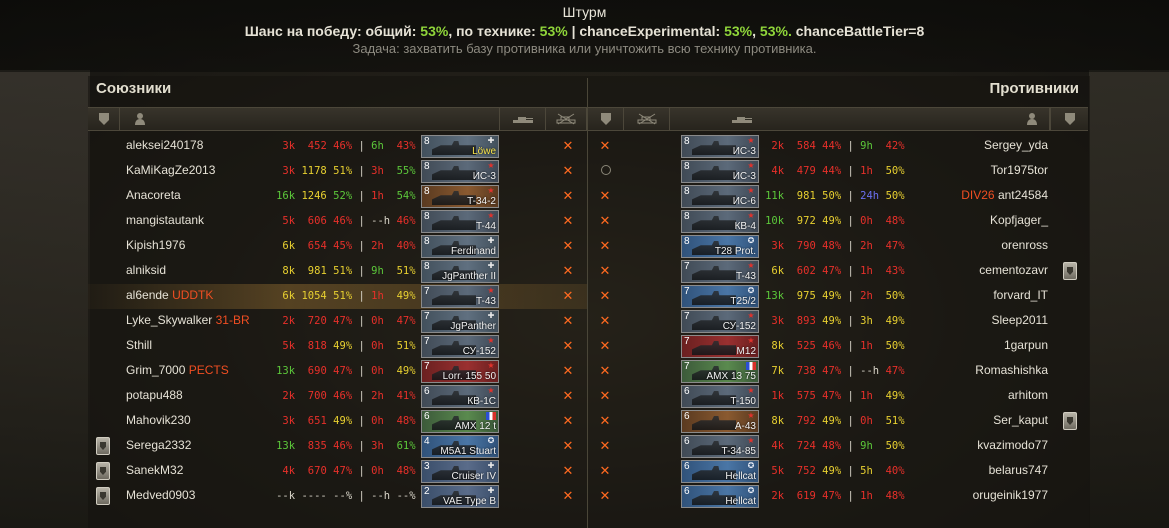 This screenshot has height=528, width=1169. I want to click on player-name: arhitom, so click(1028, 395).